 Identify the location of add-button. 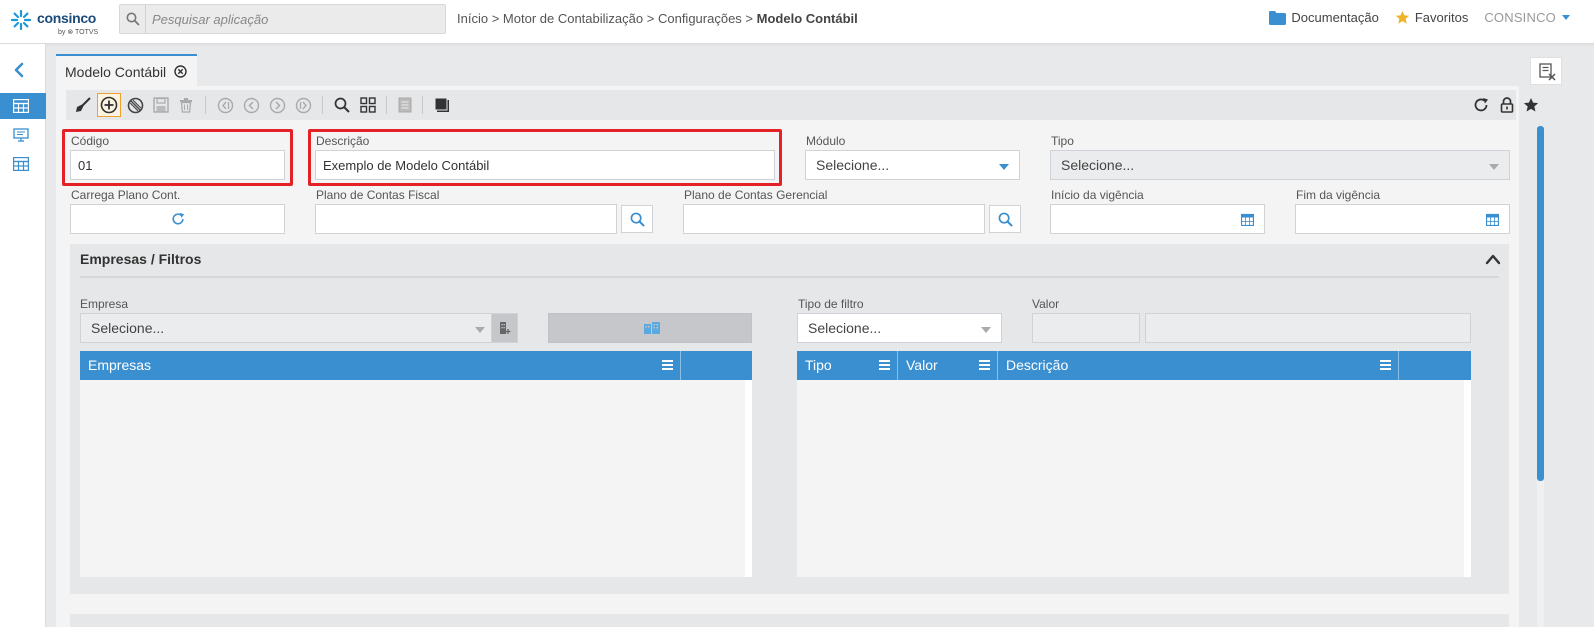
(109, 105).